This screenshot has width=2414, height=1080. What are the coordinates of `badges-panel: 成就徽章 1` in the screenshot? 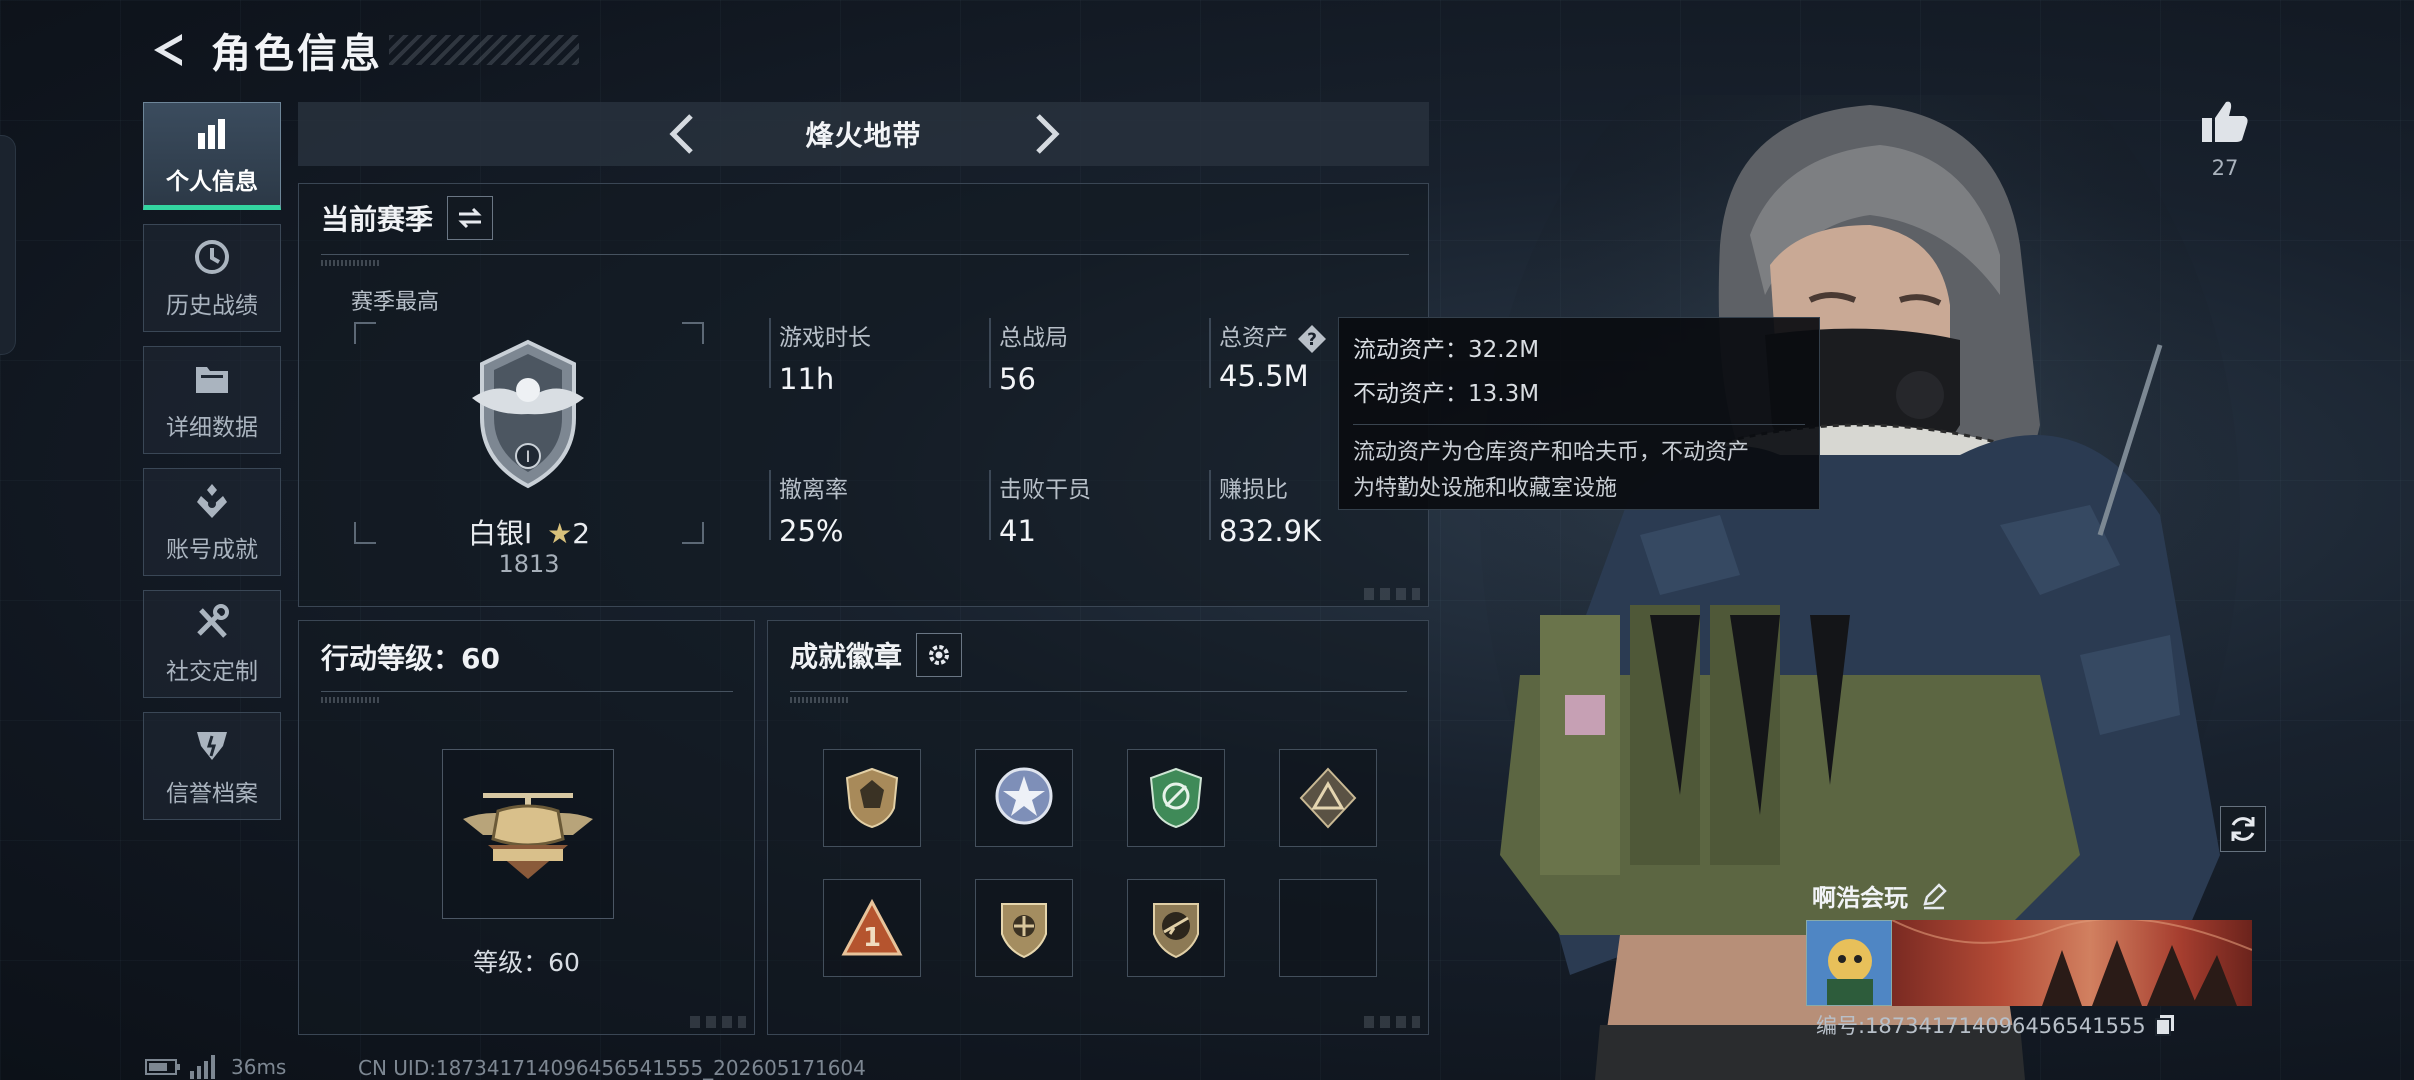 It's located at (1098, 827).